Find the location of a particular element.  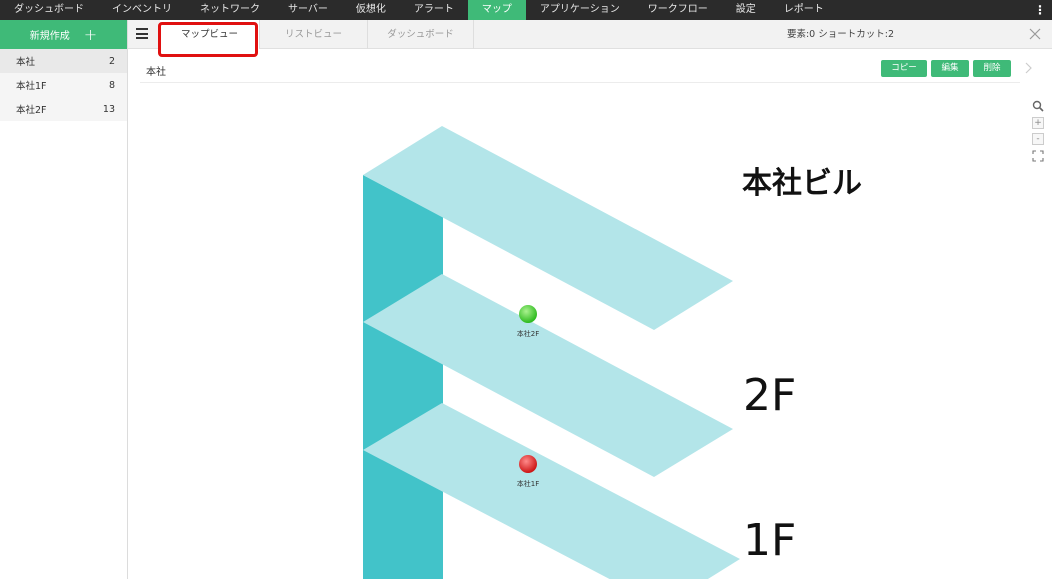

sidebar-item-label: 本社 is located at coordinates (26, 62).